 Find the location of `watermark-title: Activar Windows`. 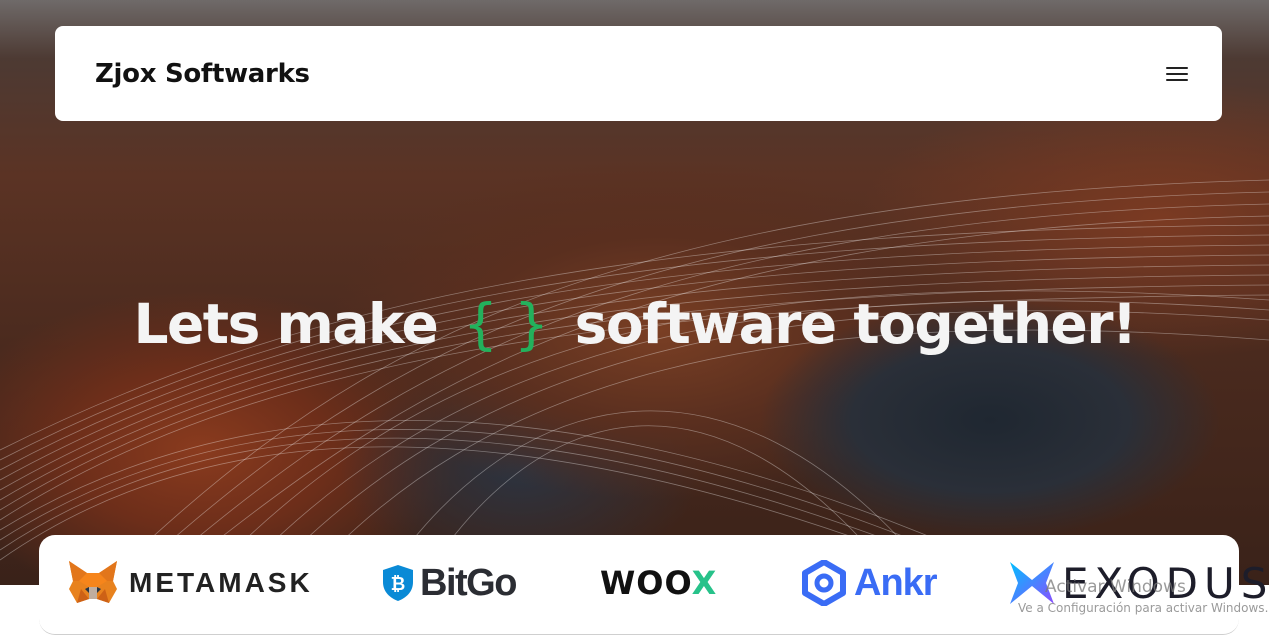

watermark-title: Activar Windows is located at coordinates (1115, 587).